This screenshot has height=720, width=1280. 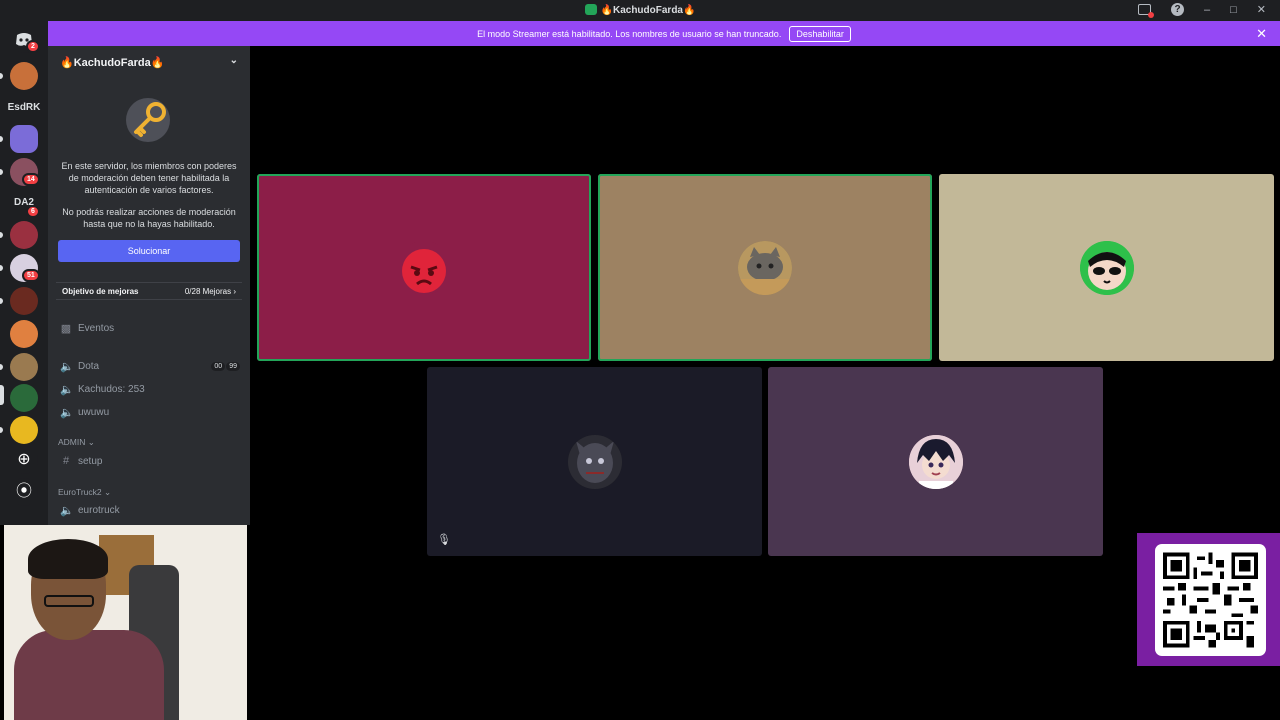 I want to click on server-rail: 2 EsdRK 14 DA2 6 51 ⊕ ⦿, so click(x=24, y=273).